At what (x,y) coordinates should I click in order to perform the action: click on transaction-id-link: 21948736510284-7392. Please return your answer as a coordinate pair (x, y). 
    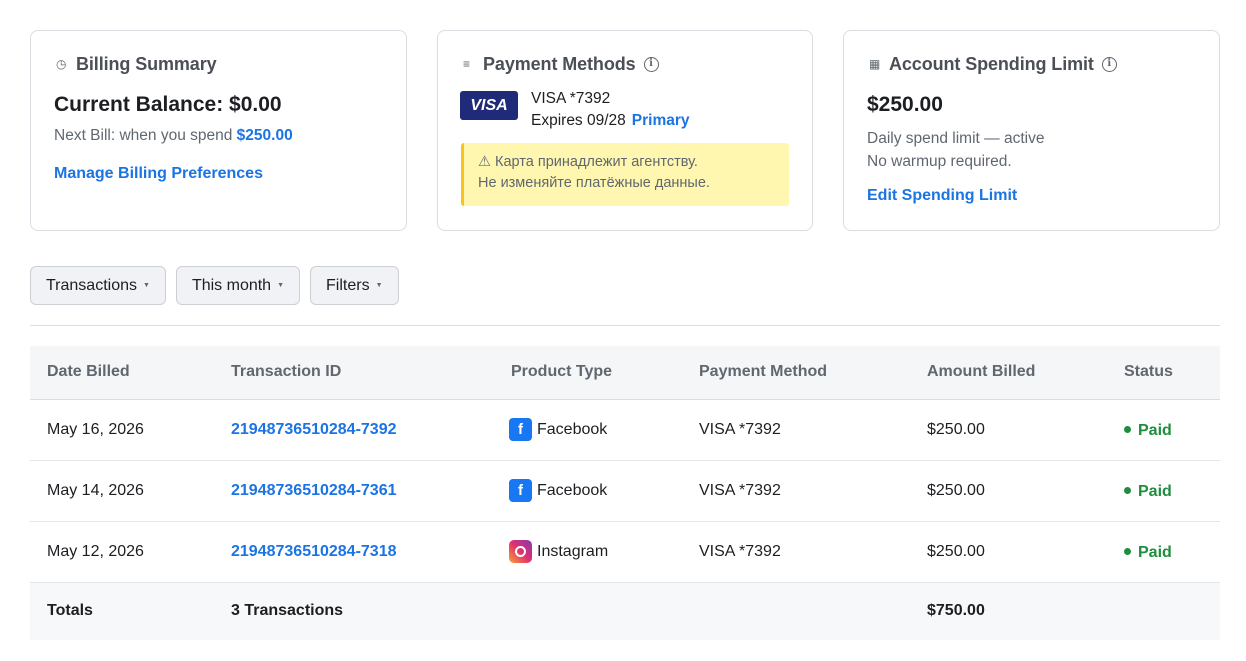
    Looking at the image, I should click on (354, 430).